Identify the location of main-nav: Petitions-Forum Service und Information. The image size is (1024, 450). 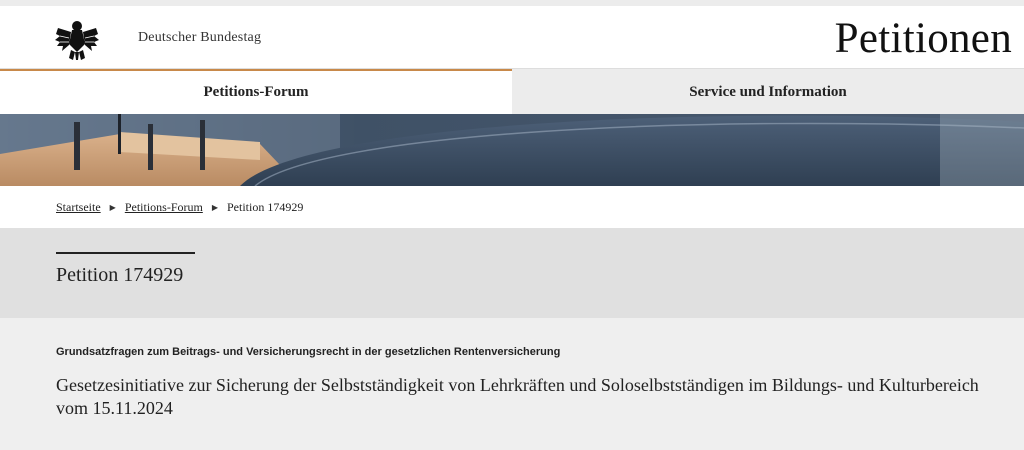
(512, 91).